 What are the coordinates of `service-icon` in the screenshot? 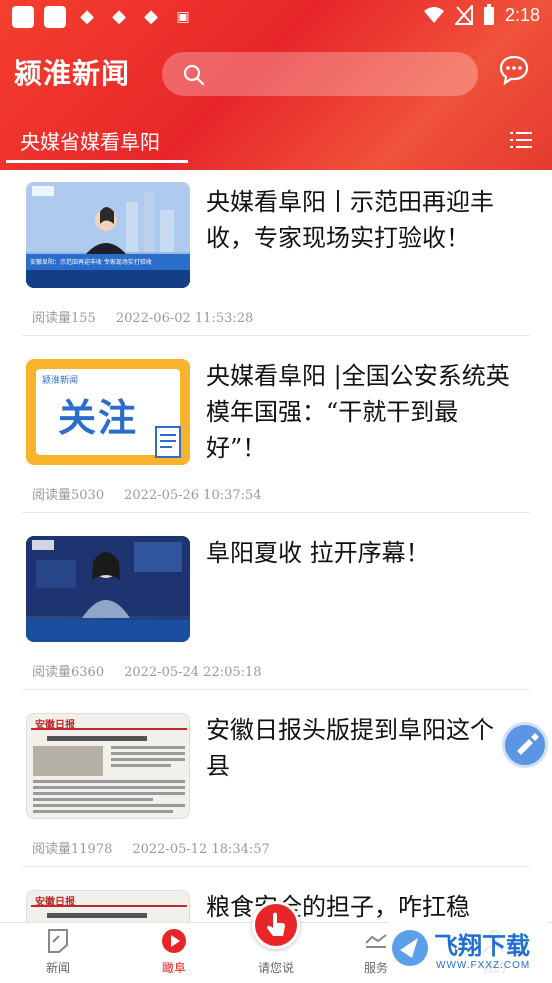 It's located at (376, 941).